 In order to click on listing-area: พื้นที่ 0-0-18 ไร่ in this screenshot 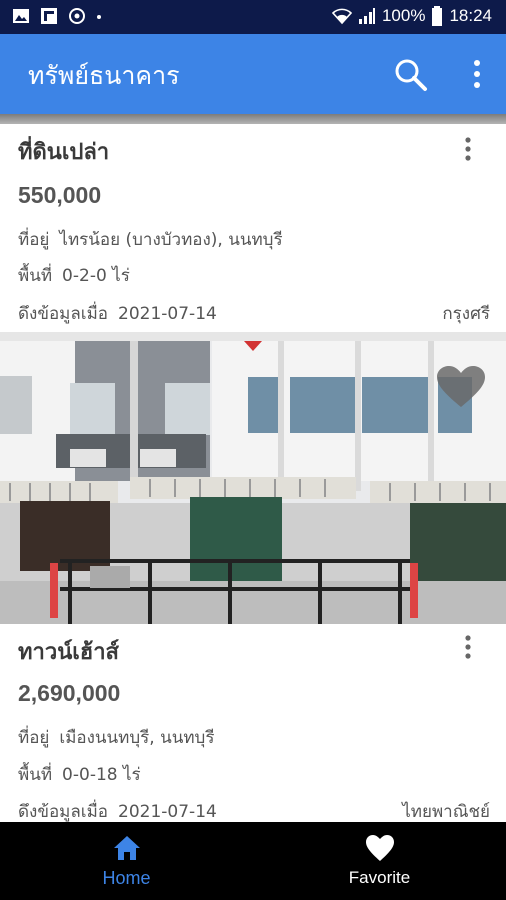, I will do `click(79, 774)`.